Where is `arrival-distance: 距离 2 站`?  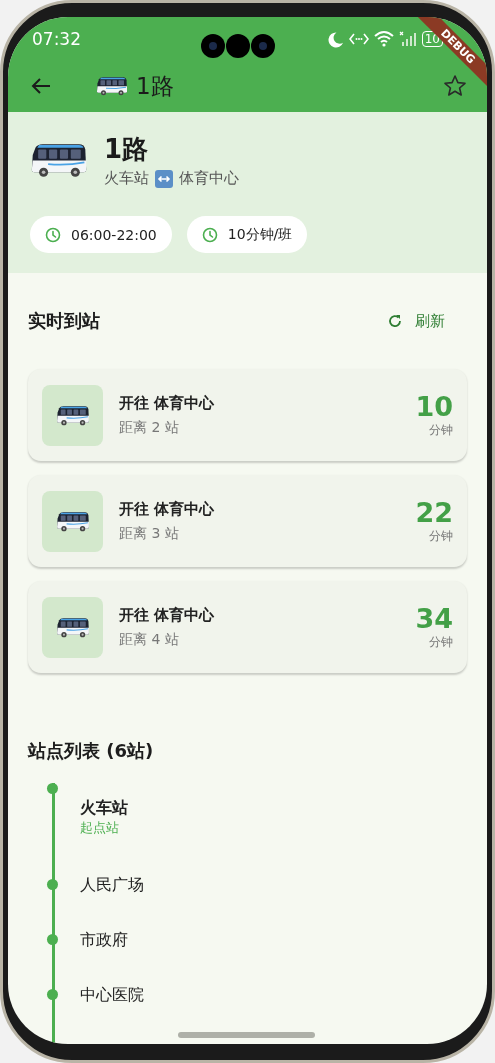 arrival-distance: 距离 2 站 is located at coordinates (149, 427).